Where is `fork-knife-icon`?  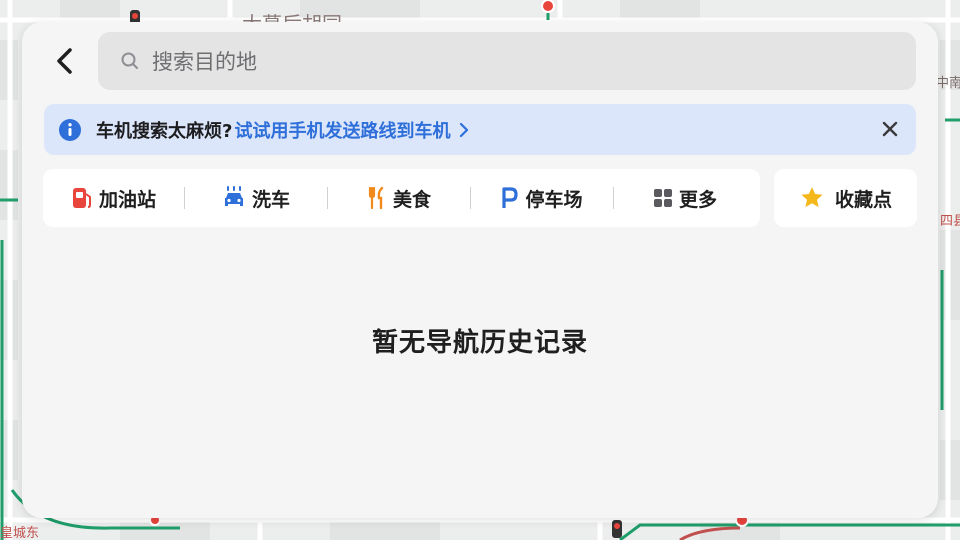 fork-knife-icon is located at coordinates (376, 198).